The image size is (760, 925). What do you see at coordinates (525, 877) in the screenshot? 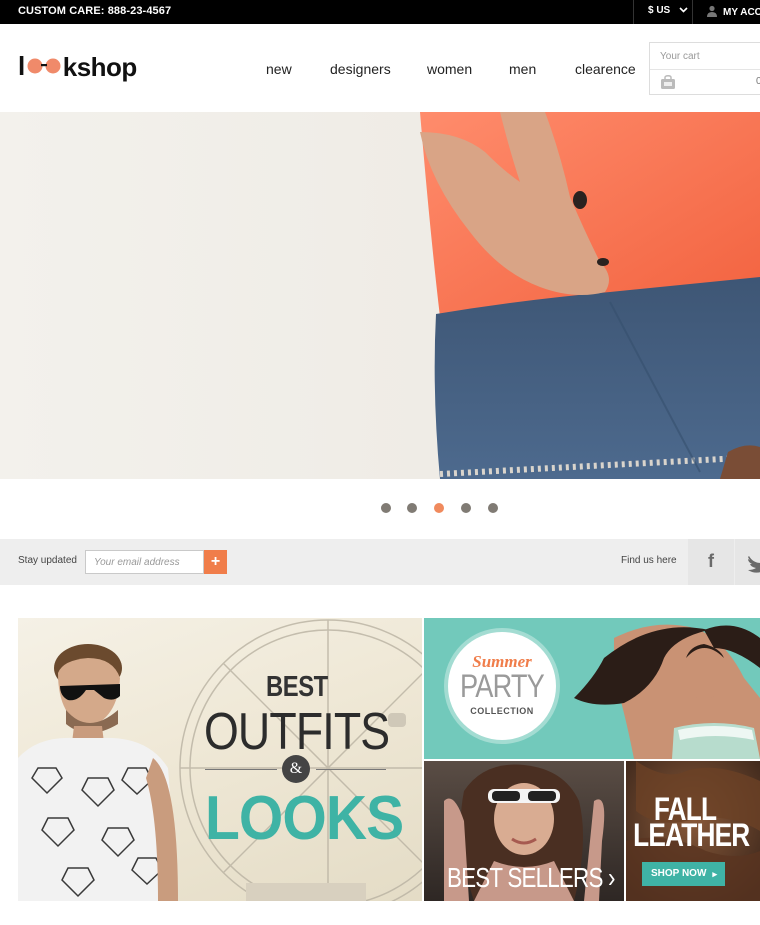
I see `best-sellers-label: BEST SELLERS` at bounding box center [525, 877].